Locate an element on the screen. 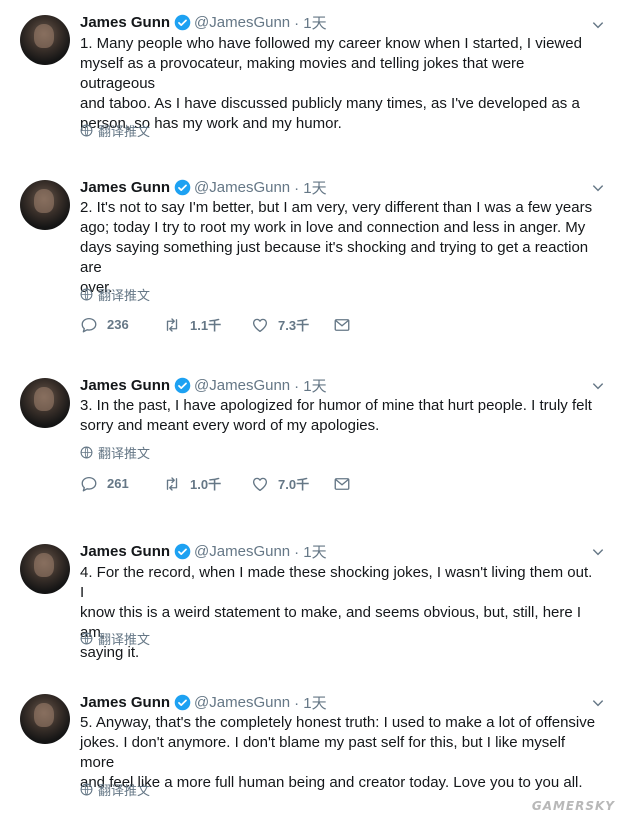  reply-count: 236 is located at coordinates (118, 324).